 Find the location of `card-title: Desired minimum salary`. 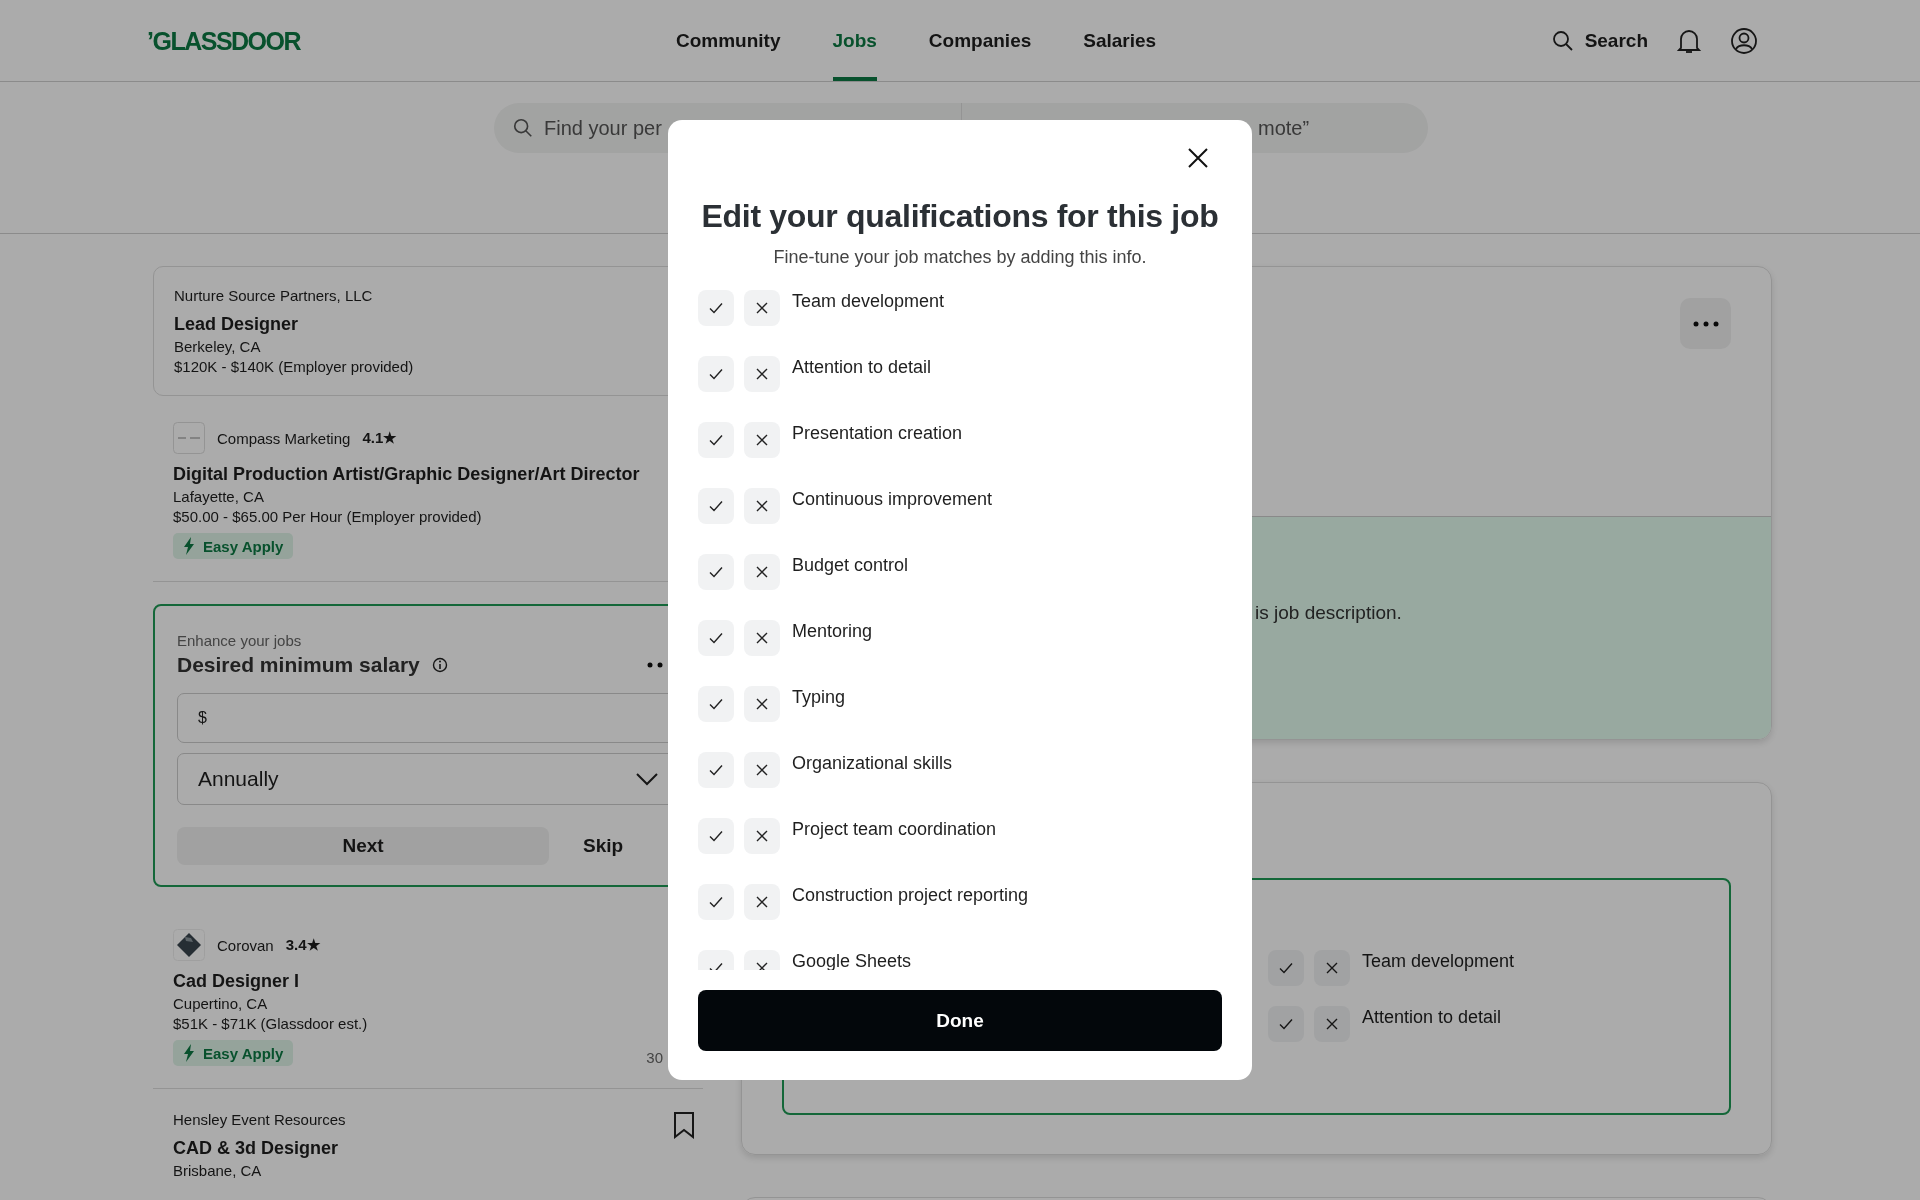

card-title: Desired minimum salary is located at coordinates (298, 665).